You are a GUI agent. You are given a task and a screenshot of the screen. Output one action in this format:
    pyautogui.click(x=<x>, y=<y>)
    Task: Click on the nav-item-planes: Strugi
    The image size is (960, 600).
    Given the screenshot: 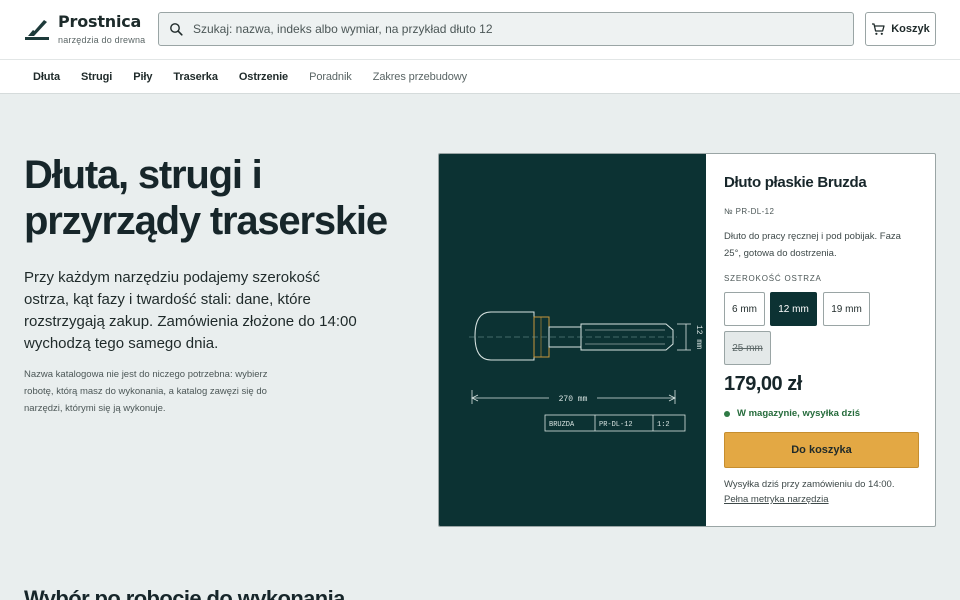 What is the action you would take?
    pyautogui.click(x=96, y=77)
    